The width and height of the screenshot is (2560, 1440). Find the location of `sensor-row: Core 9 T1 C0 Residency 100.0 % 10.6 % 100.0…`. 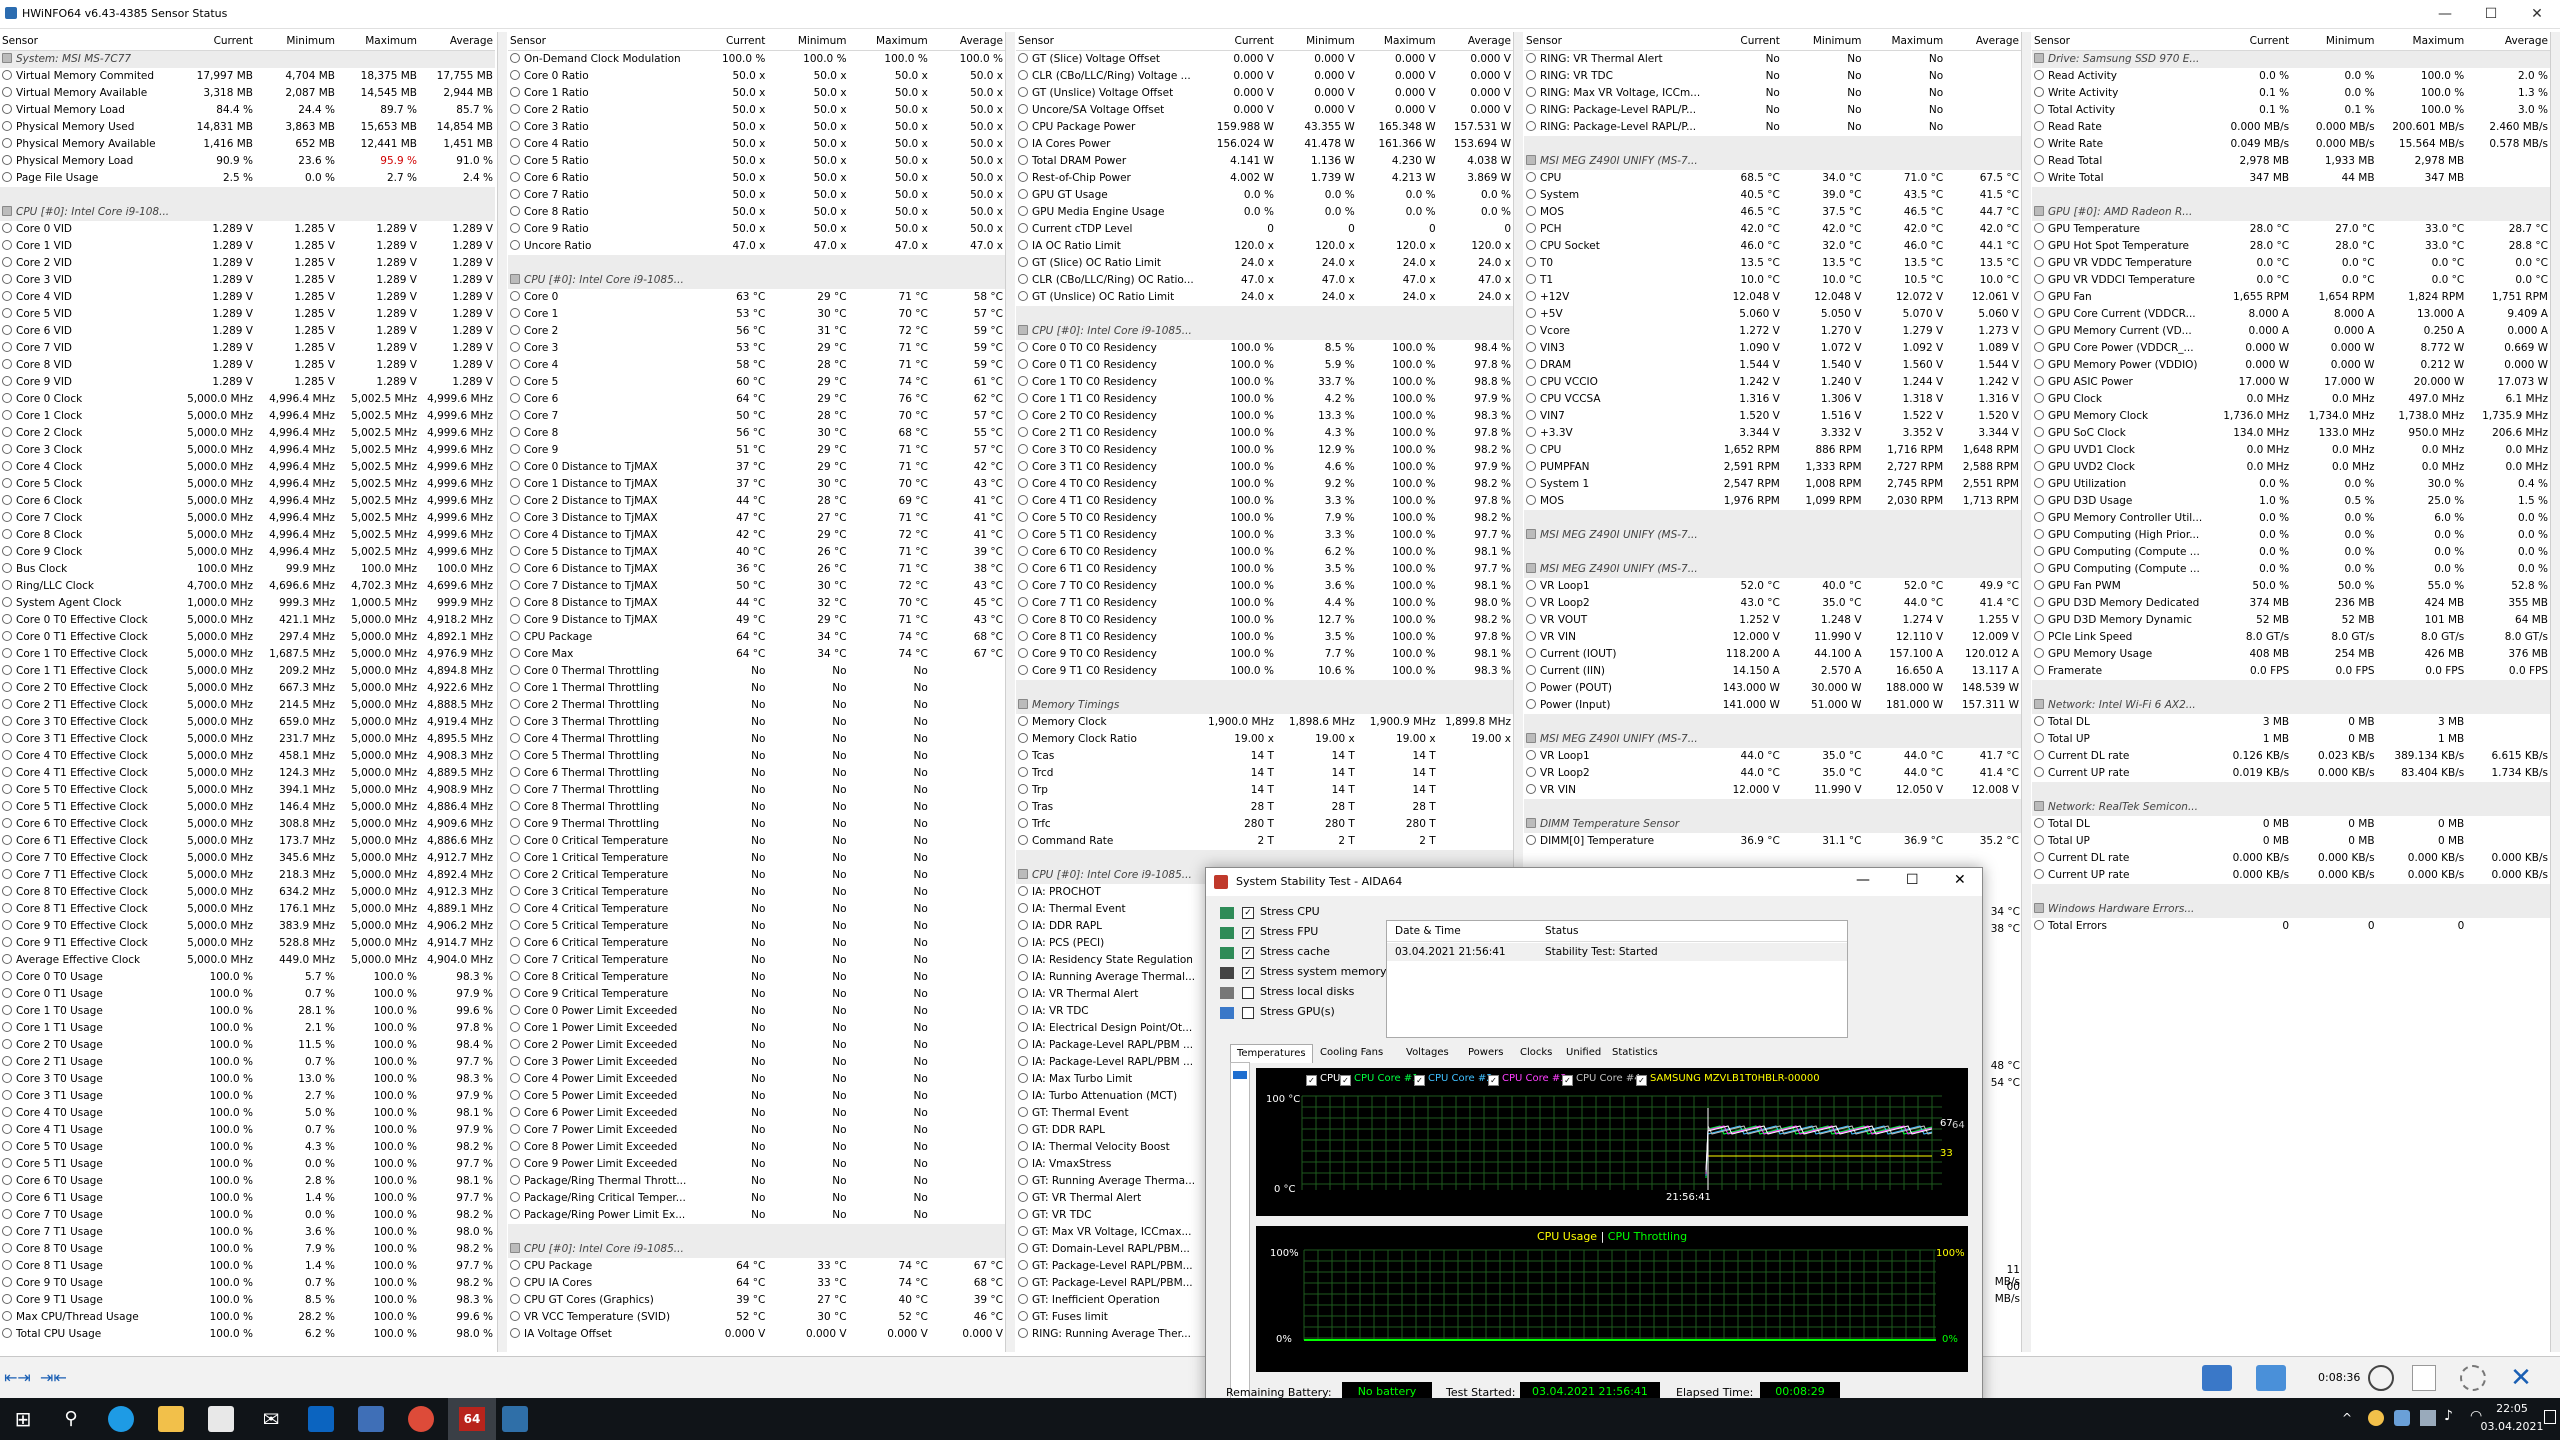

sensor-row: Core 9 T1 C0 Residency 100.0 % 10.6 % 100.0… is located at coordinates (1264, 671).